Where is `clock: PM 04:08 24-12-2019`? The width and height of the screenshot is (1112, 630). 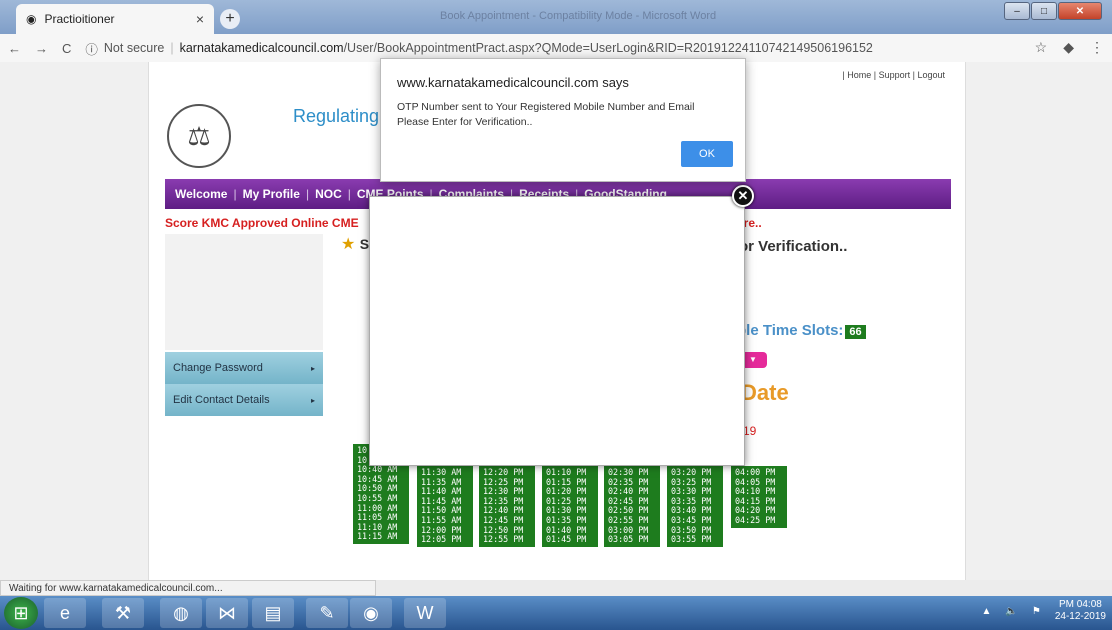
clock: PM 04:08 24-12-2019 is located at coordinates (1080, 611).